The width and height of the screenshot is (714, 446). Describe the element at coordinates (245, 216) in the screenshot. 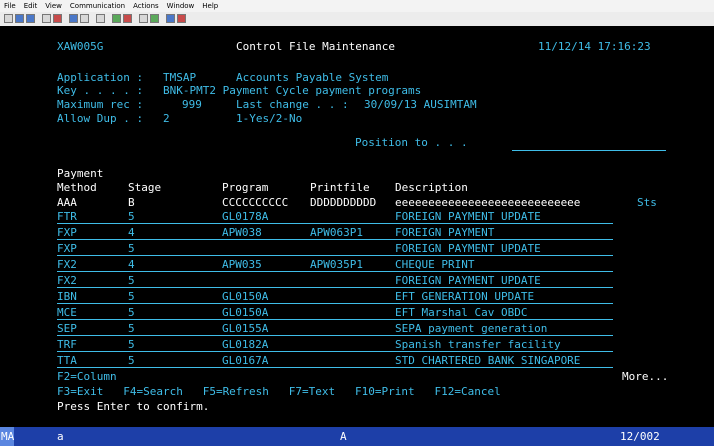

I see `row-program: GL0178A` at that location.